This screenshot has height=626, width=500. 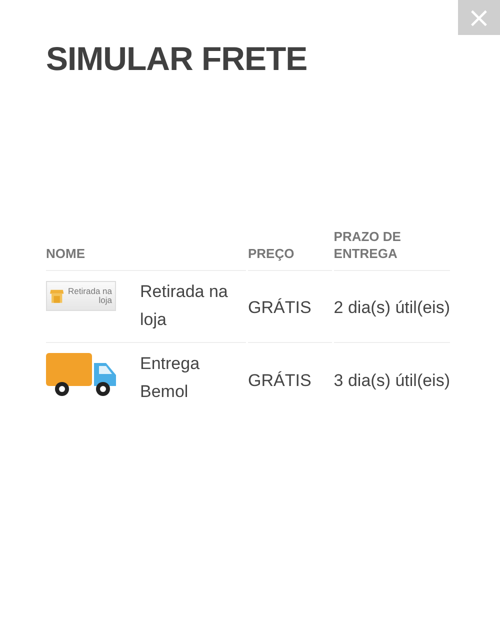 I want to click on shipping-name: Retirada na loja, so click(x=184, y=306).